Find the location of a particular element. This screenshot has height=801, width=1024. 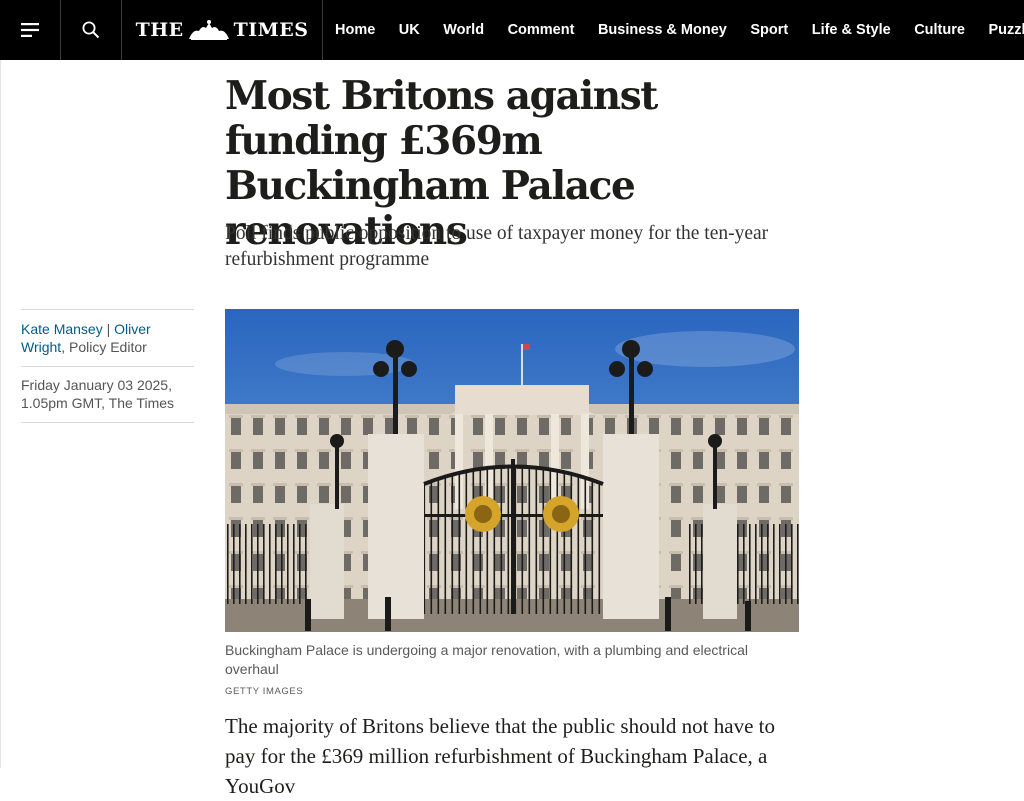

author-link-kate-mansey: Kate Mansey is located at coordinates (62, 329).